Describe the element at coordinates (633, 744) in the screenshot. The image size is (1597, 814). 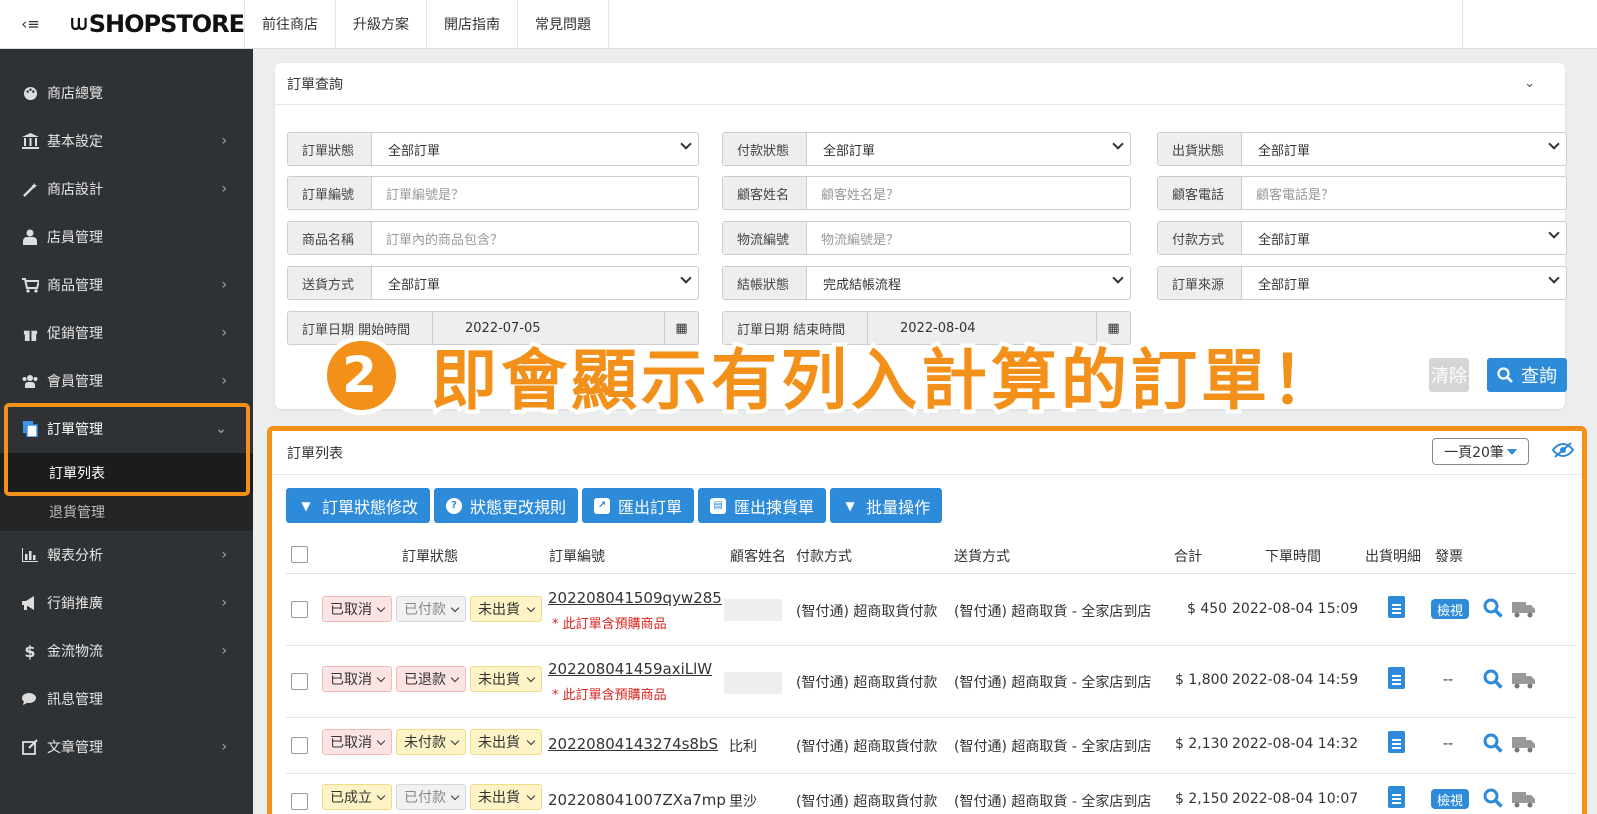
I see `order-number-link: 20220804143274s8bS` at that location.